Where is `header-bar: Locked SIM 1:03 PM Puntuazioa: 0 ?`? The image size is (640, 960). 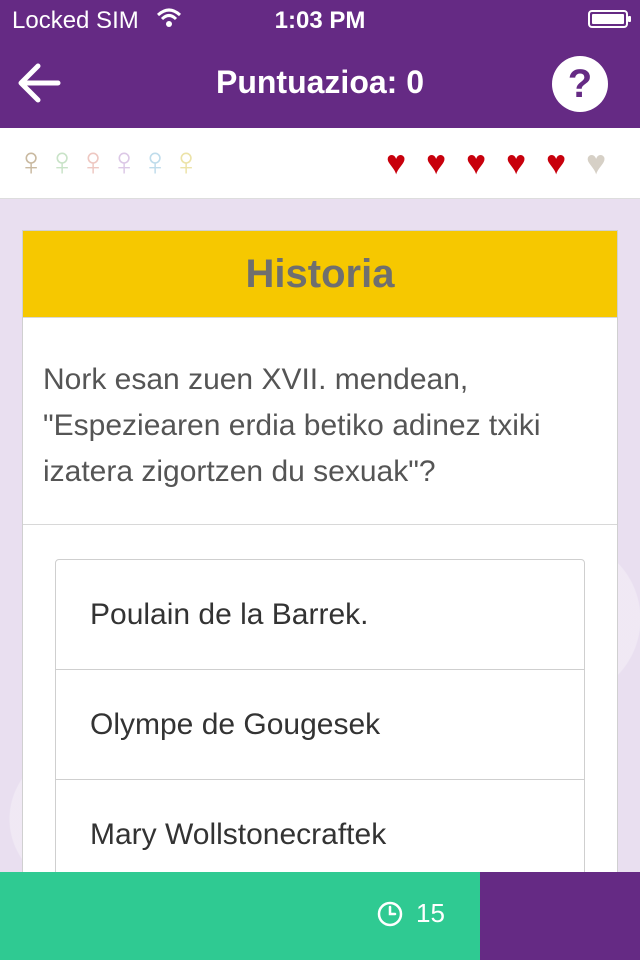
header-bar: Locked SIM 1:03 PM Puntuazioa: 0 ? is located at coordinates (320, 64).